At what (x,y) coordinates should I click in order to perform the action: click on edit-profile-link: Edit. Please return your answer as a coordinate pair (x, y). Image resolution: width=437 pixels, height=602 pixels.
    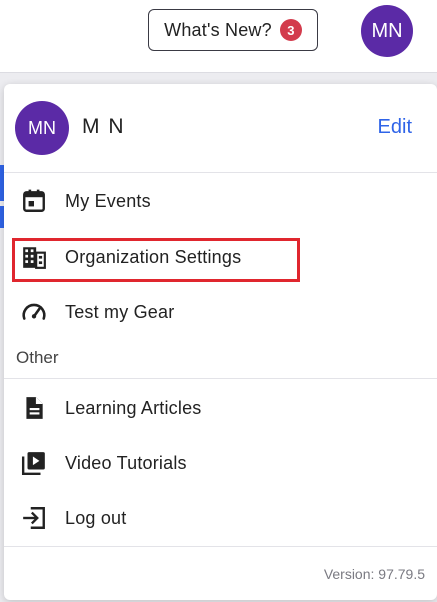
    Looking at the image, I should click on (395, 127).